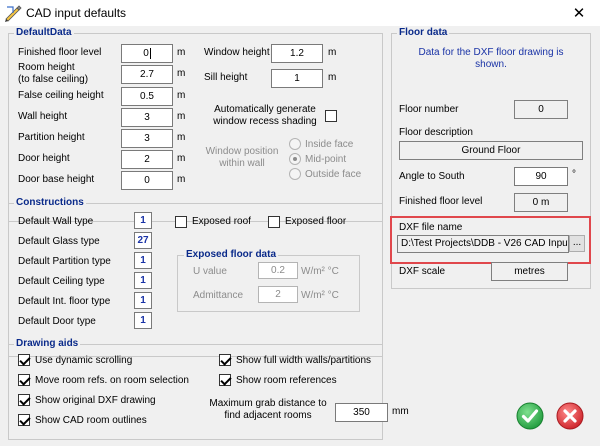 The width and height of the screenshot is (600, 446). What do you see at coordinates (300, 13) in the screenshot?
I see `title-bar: CAD input defaults ✕` at bounding box center [300, 13].